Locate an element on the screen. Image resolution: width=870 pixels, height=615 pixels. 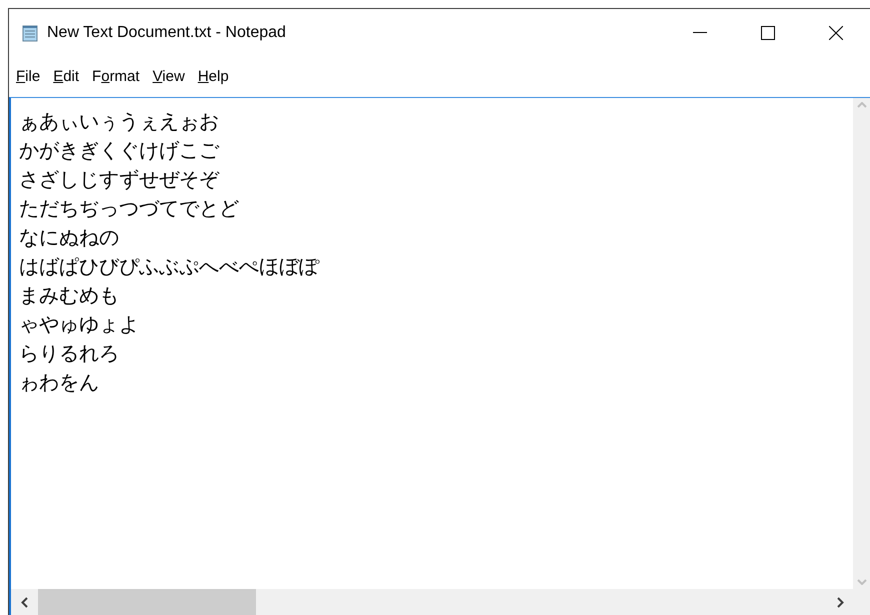
scrollbar-thumb is located at coordinates (147, 602).